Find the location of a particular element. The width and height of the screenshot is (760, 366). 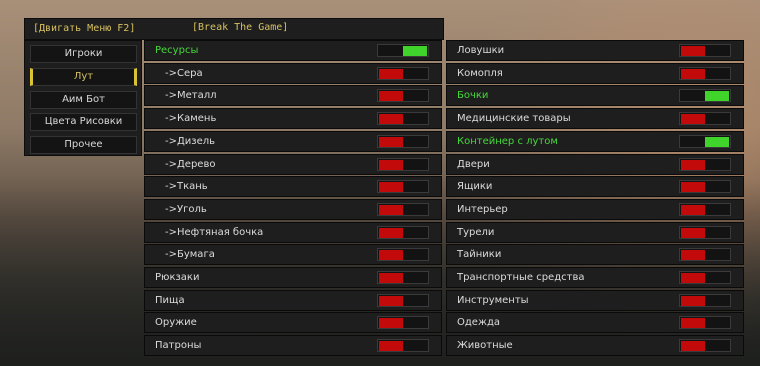

option-row: Патроны is located at coordinates (293, 346).